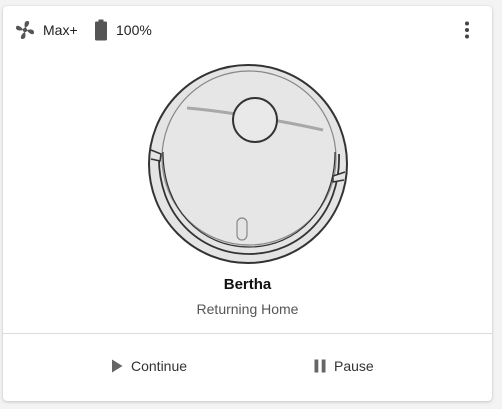 The image size is (502, 409). What do you see at coordinates (25, 30) in the screenshot?
I see `fan-icon` at bounding box center [25, 30].